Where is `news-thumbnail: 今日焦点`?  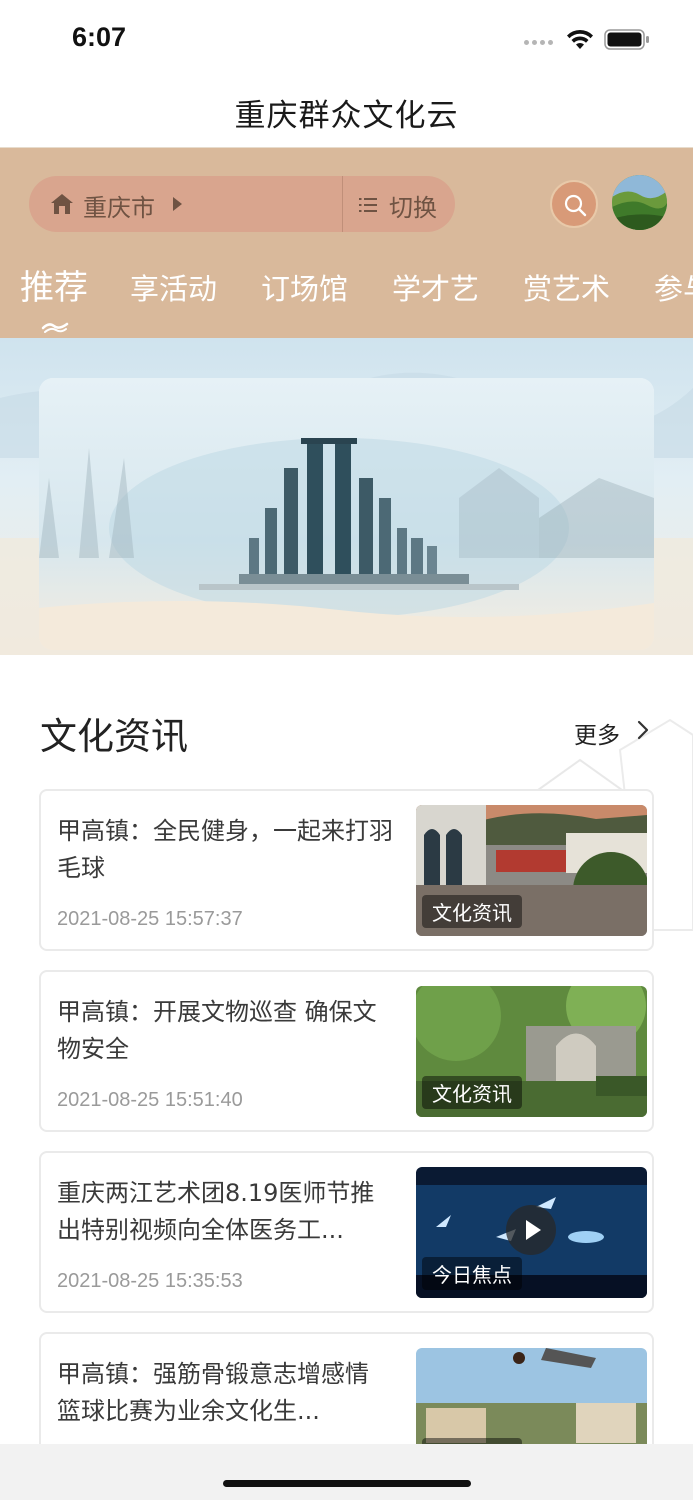 news-thumbnail: 今日焦点 is located at coordinates (531, 1232).